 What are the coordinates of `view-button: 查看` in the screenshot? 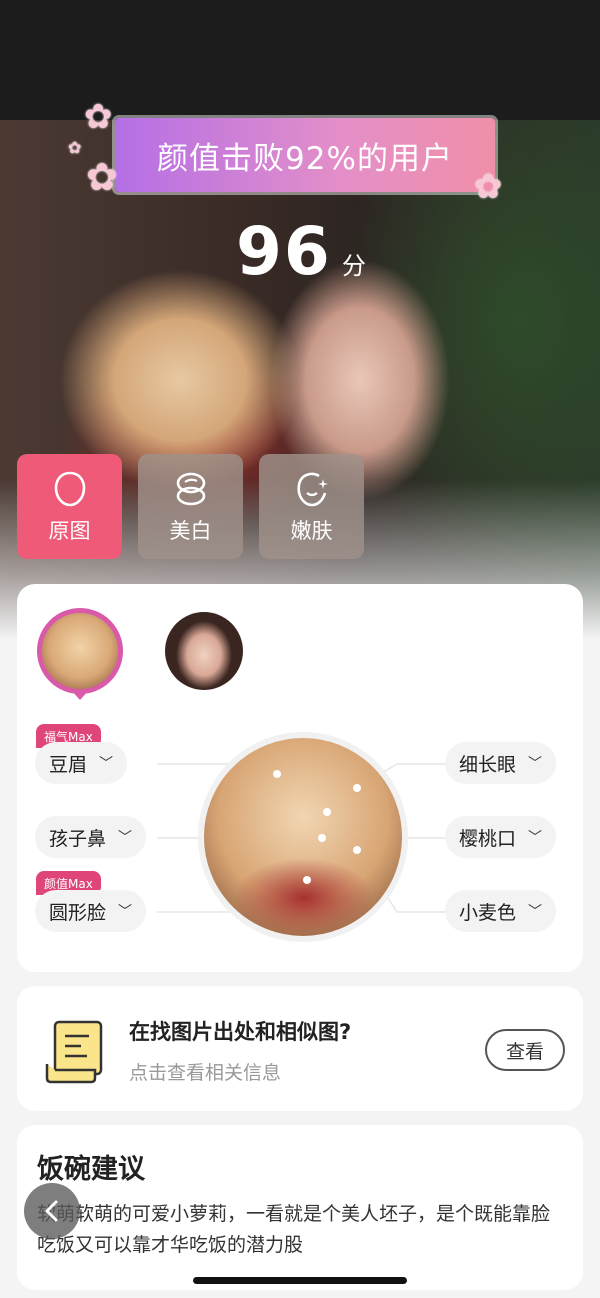 It's located at (525, 1050).